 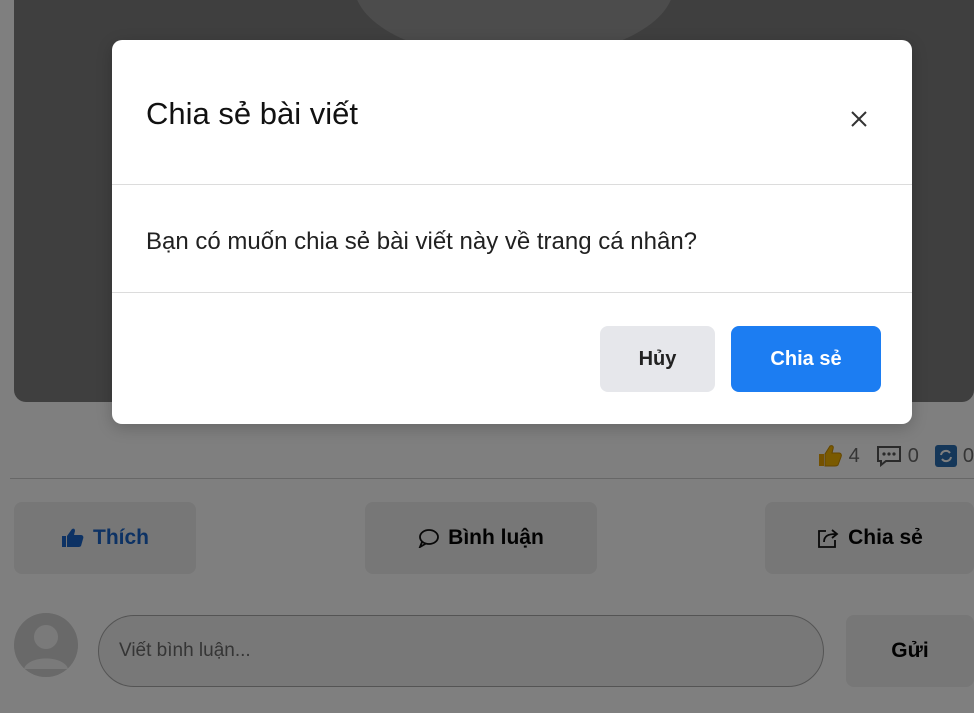 I want to click on dialog-title: Chia sẻ bài viết, so click(x=252, y=113).